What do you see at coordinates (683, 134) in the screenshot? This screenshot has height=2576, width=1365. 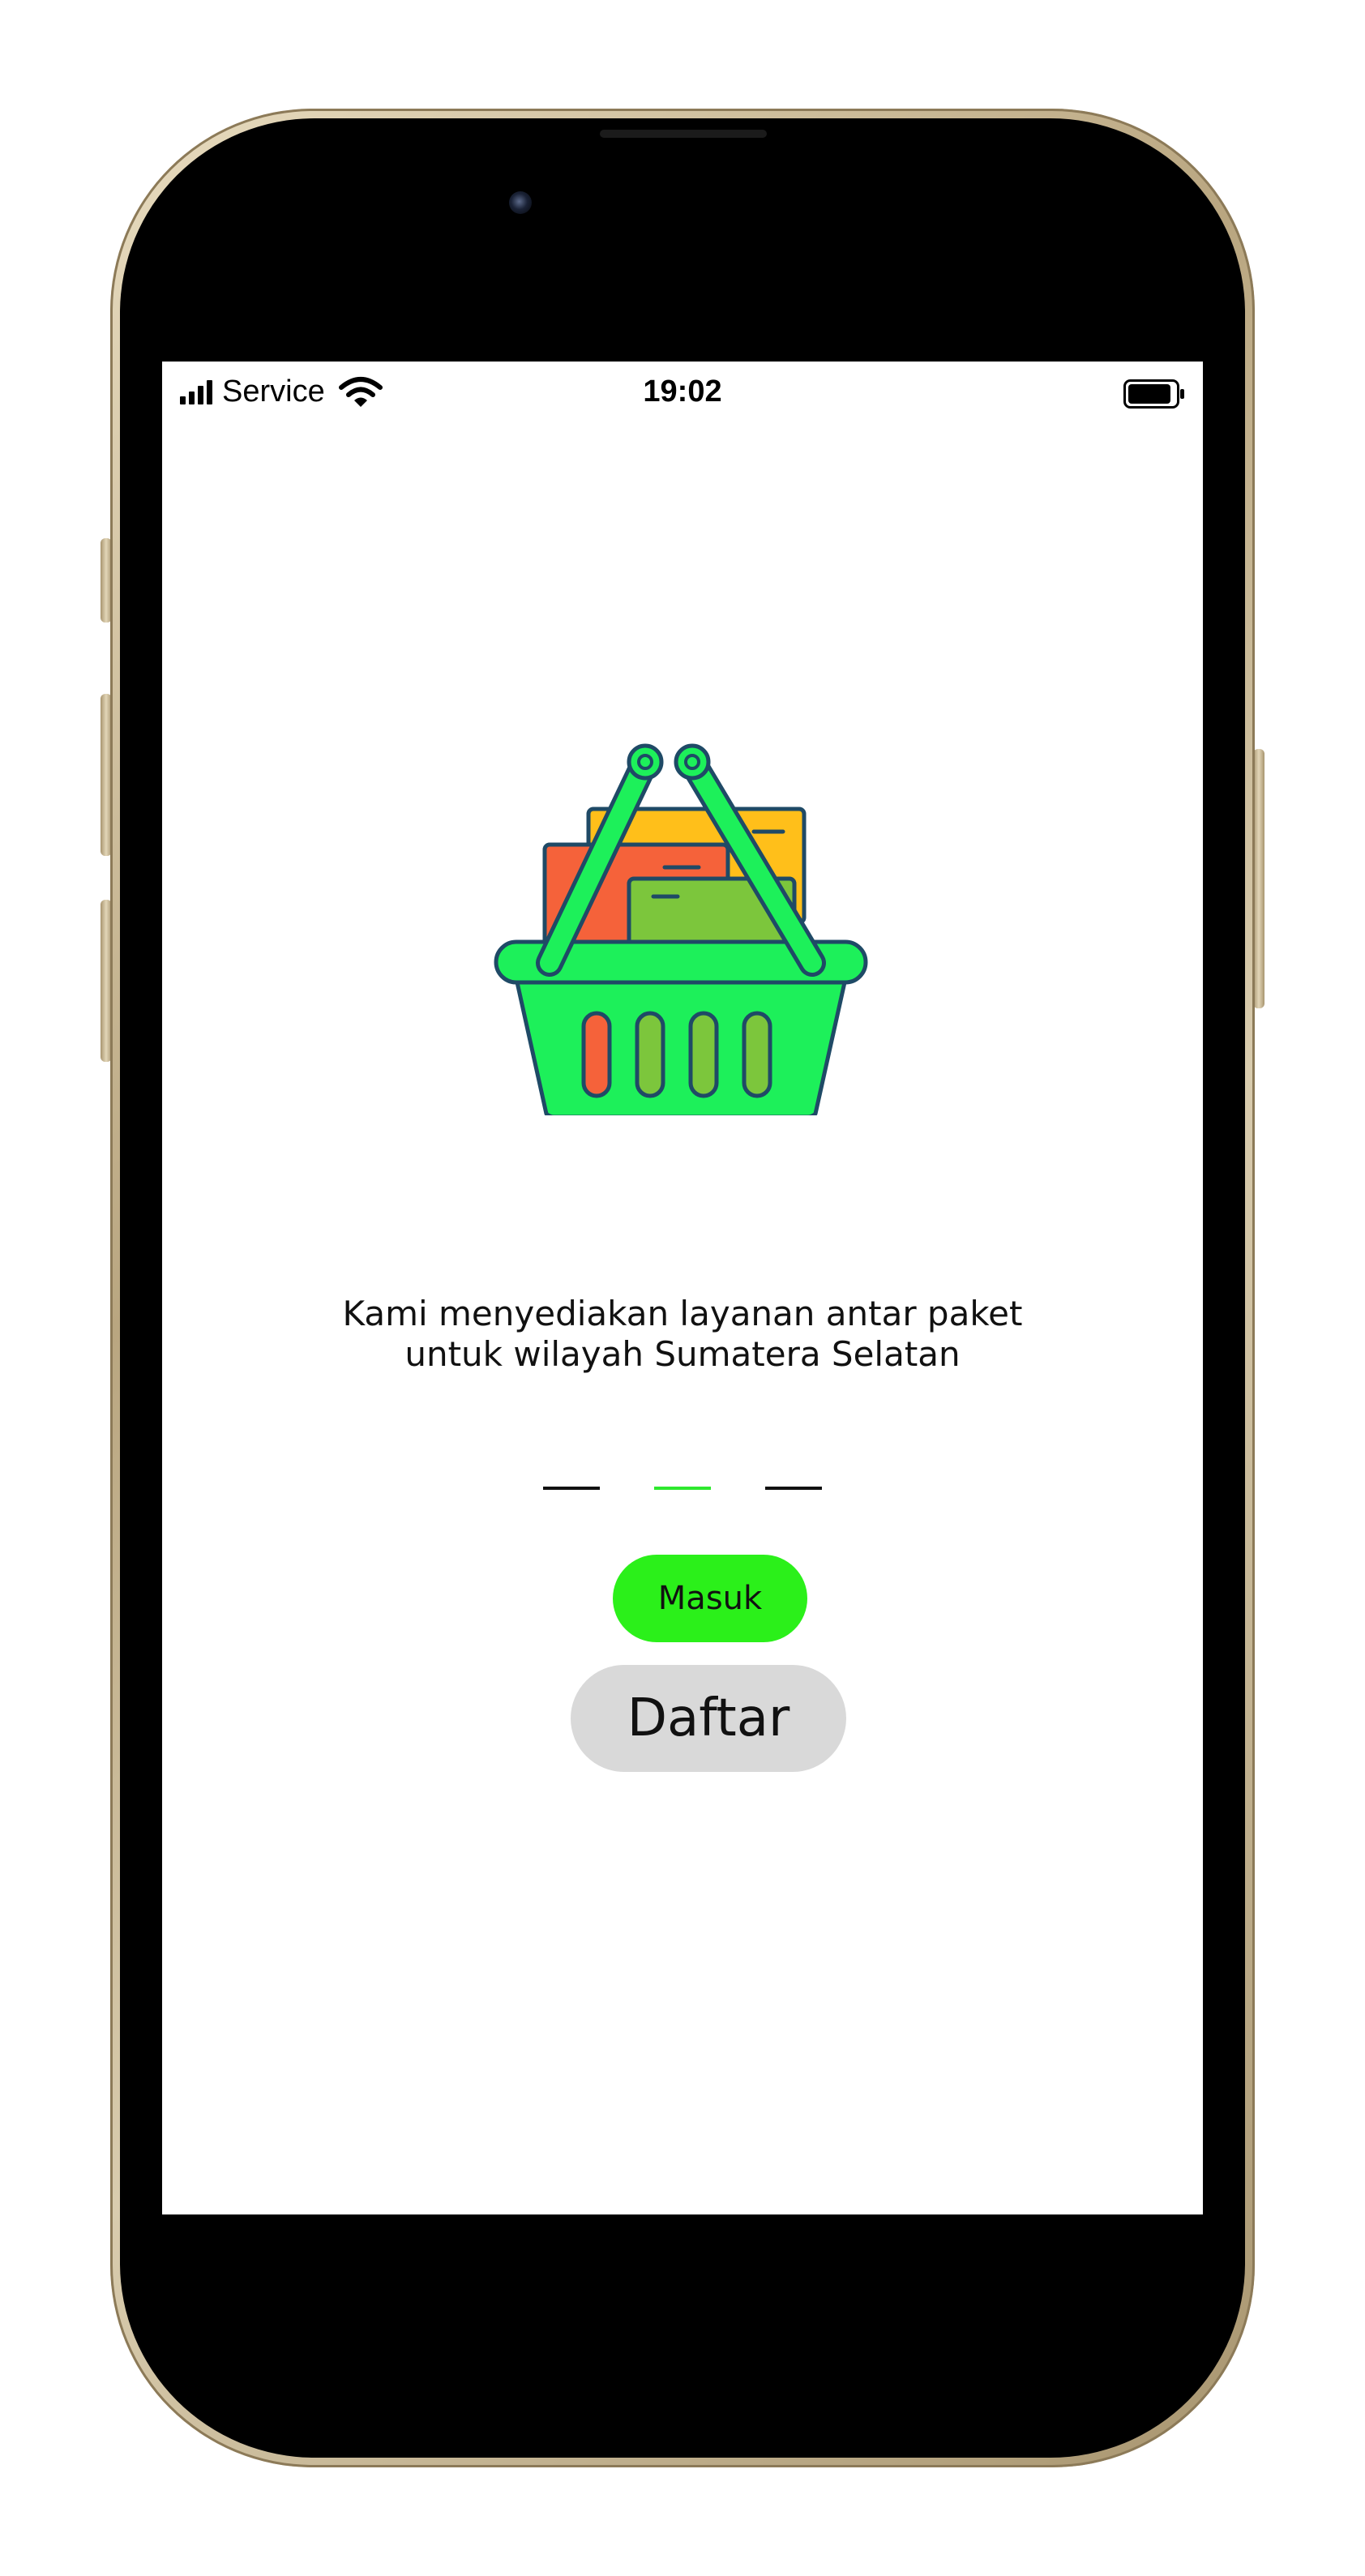 I see `earpiece-speaker` at bounding box center [683, 134].